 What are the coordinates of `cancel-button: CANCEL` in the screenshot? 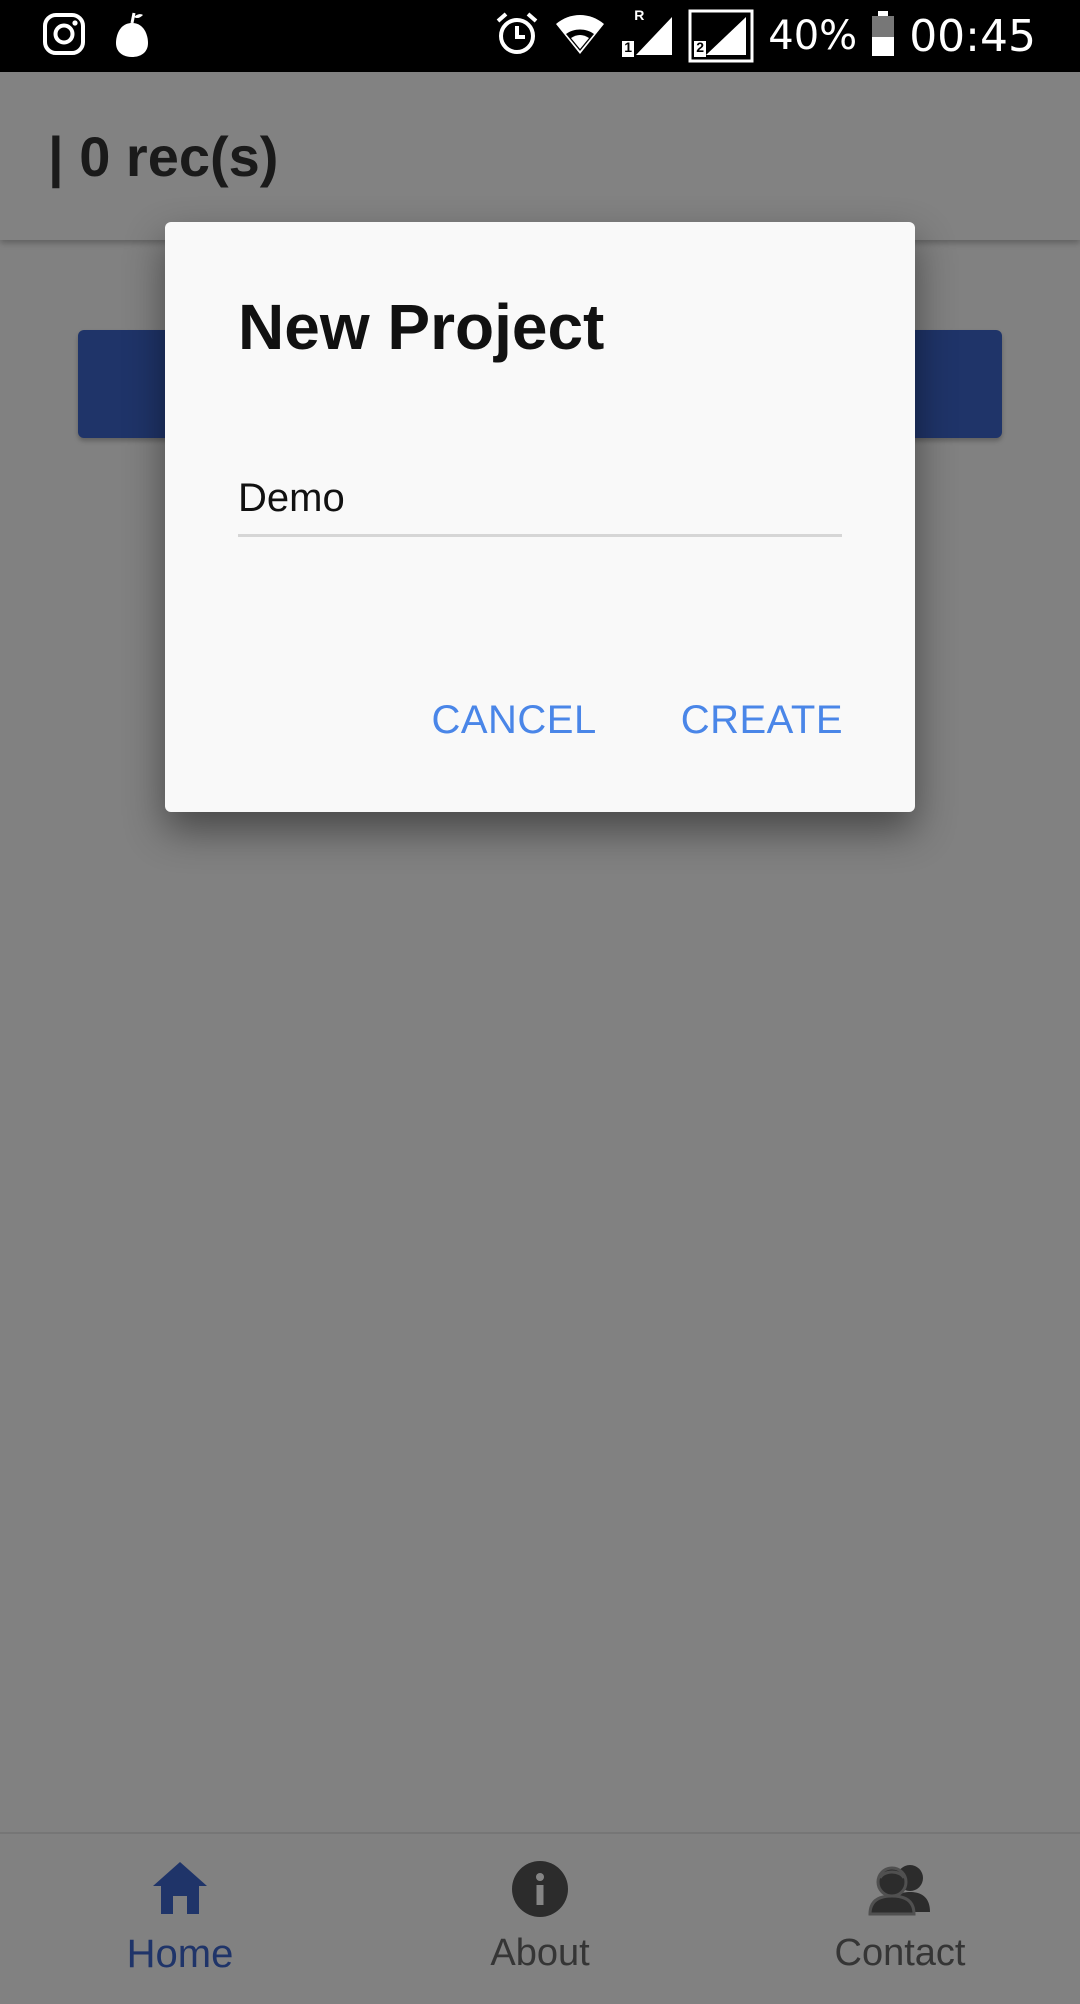 It's located at (513, 720).